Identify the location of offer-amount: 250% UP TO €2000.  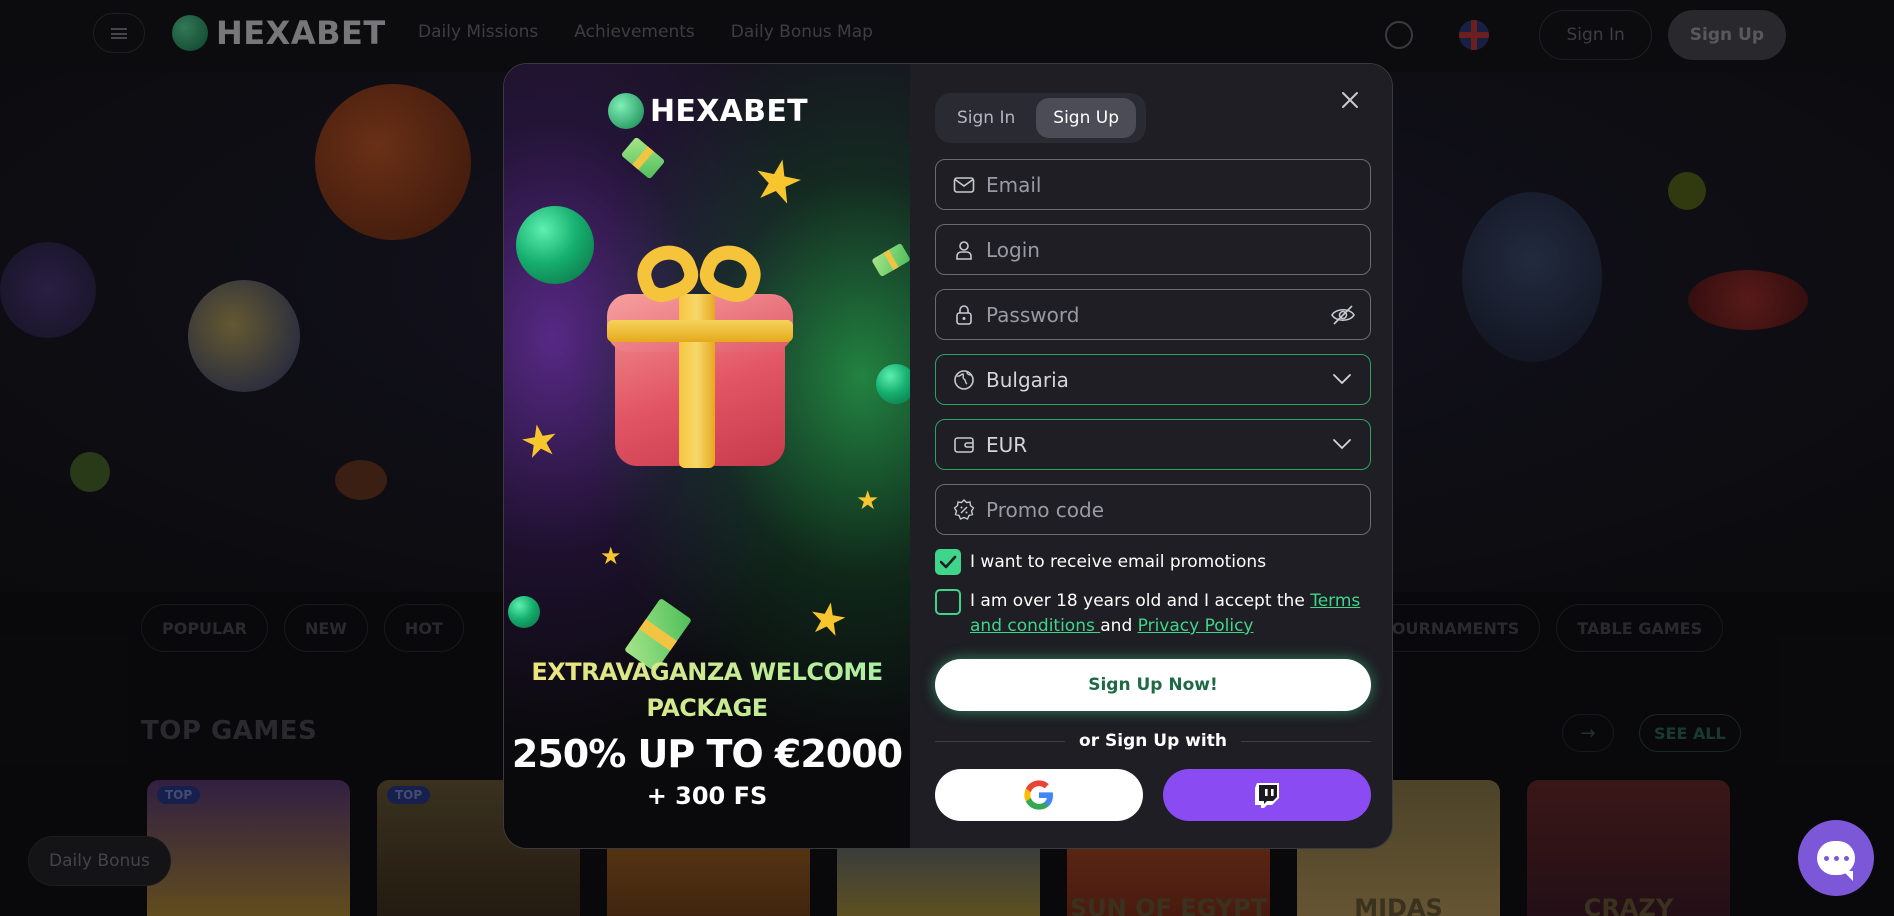
(707, 754).